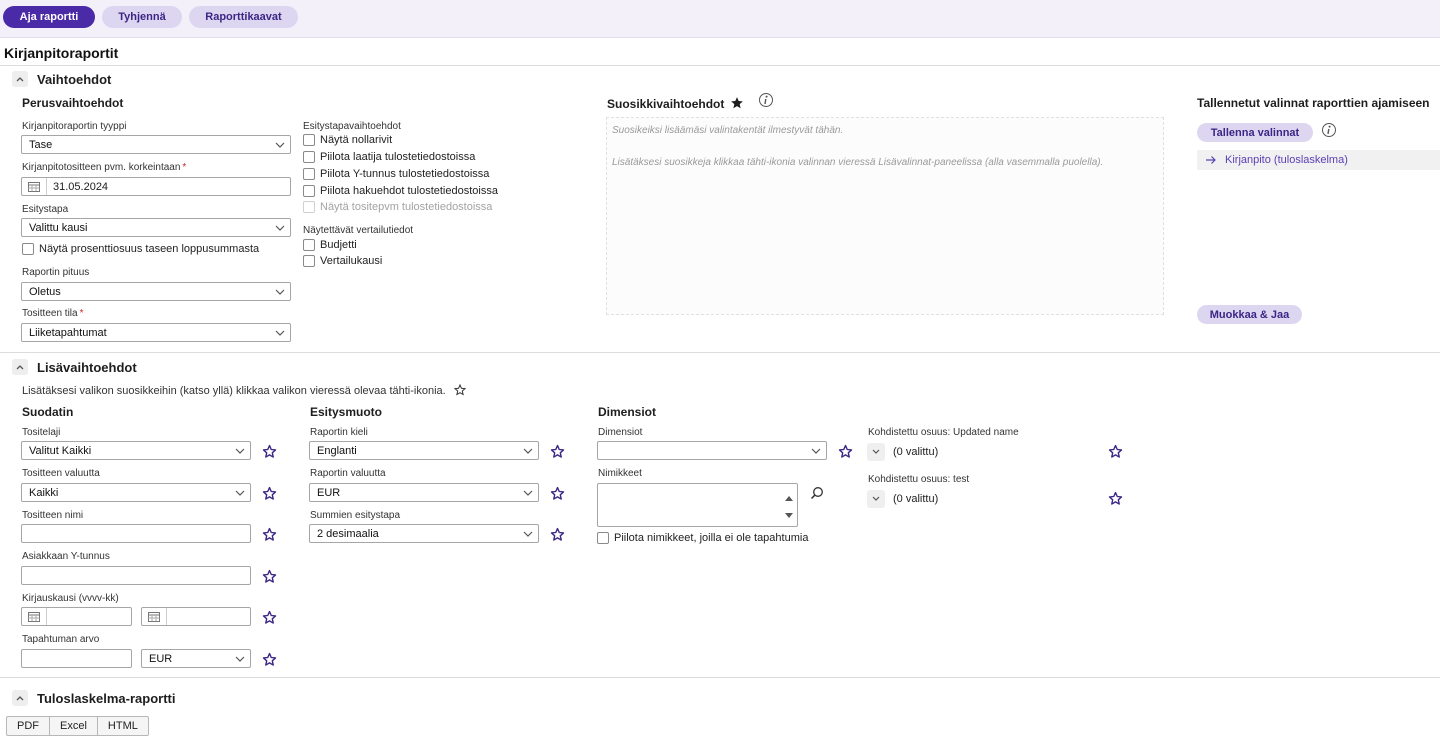 The image size is (1440, 740). I want to click on event-value-currency-select: EUR, so click(196, 658).